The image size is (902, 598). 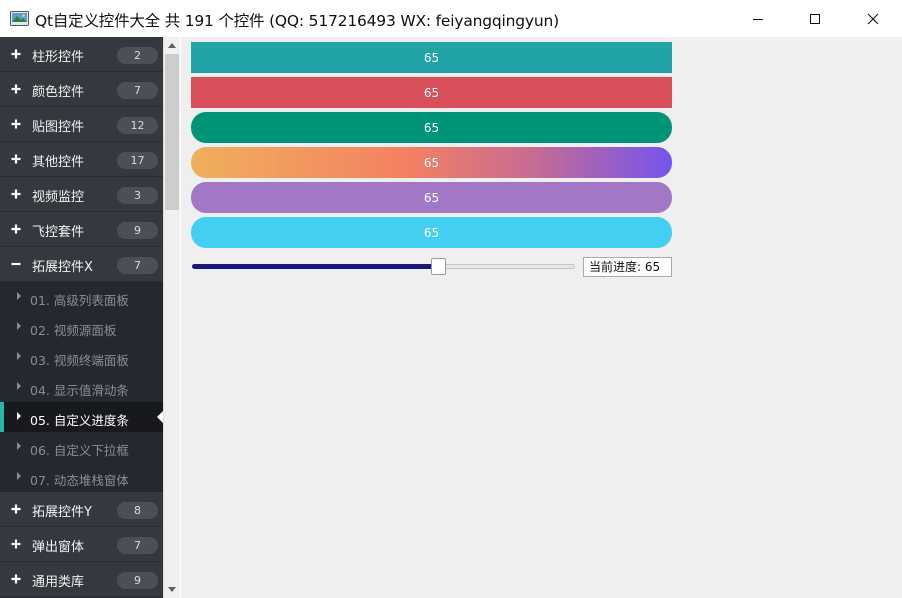 I want to click on sidebar-item-label: 03. 视频终端面板, so click(x=79, y=360).